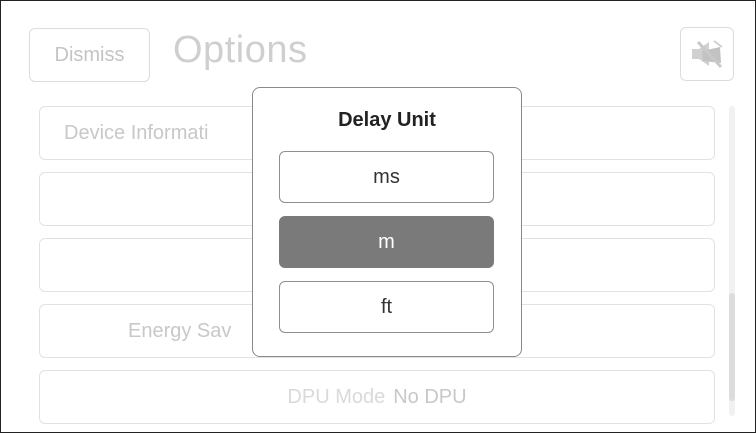  Describe the element at coordinates (732, 347) in the screenshot. I see `scrollbar-thumb` at that location.